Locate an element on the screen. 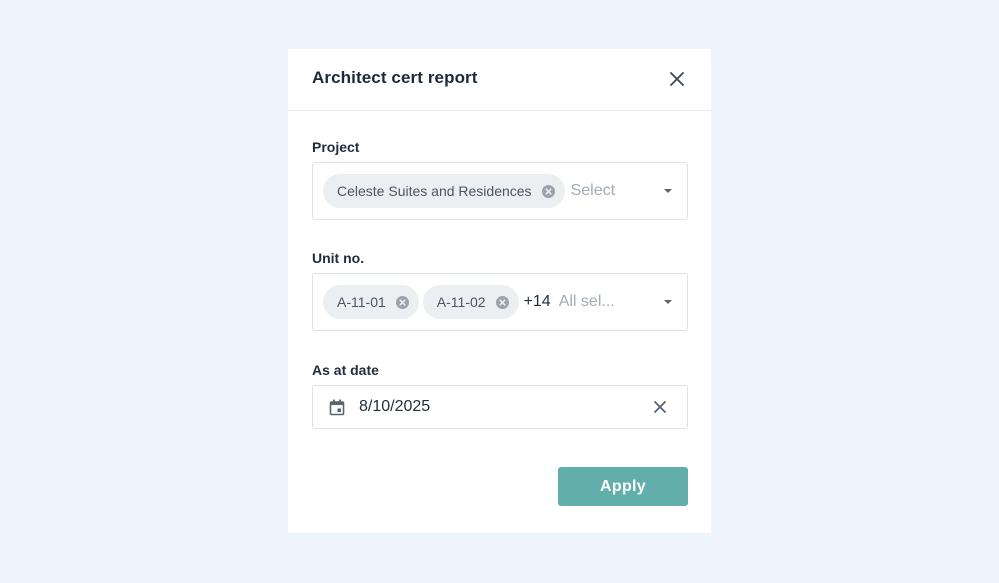 The width and height of the screenshot is (999, 583). calendar-icon is located at coordinates (337, 407).